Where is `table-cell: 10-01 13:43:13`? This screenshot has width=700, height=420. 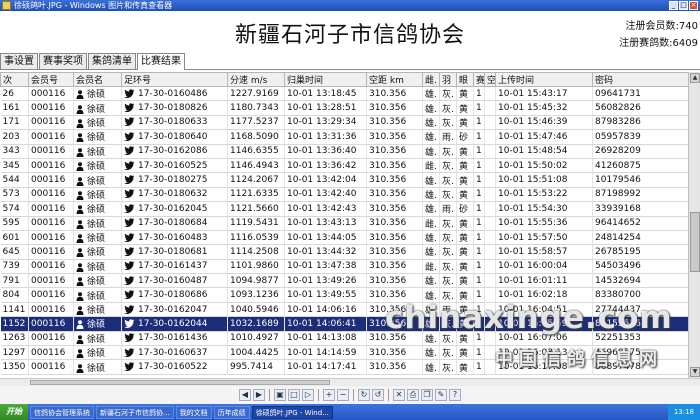 table-cell: 10-01 13:43:13 is located at coordinates (325, 223).